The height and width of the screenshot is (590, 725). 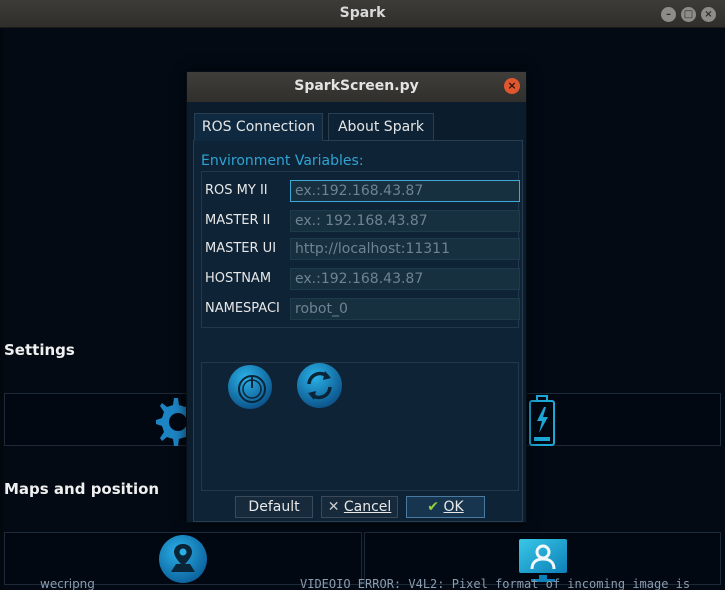 I want to click on dialog-title: SparkScreen.py, so click(x=356, y=86).